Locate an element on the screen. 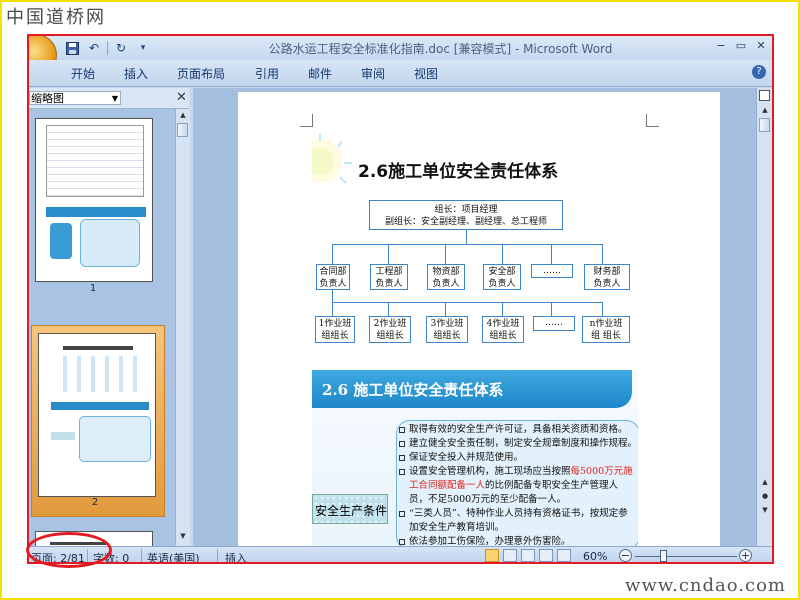 This screenshot has height=600, width=800. maximize-button: ▭ is located at coordinates (741, 46).